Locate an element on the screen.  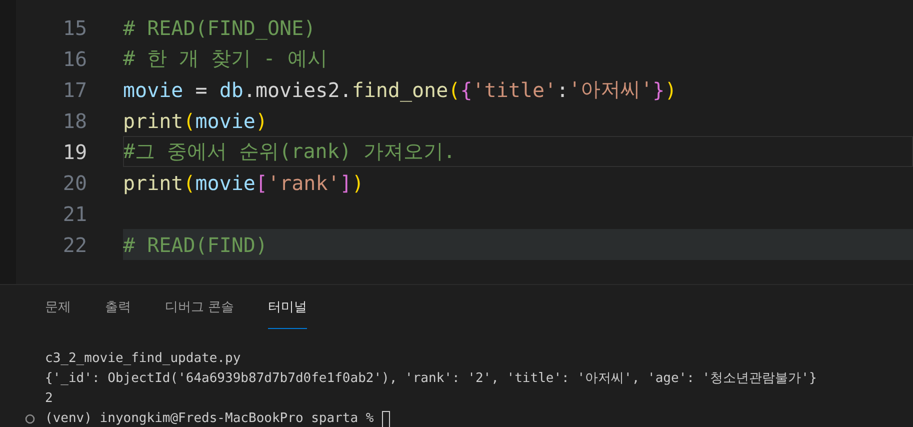
line-number: 19 is located at coordinates (74, 152).